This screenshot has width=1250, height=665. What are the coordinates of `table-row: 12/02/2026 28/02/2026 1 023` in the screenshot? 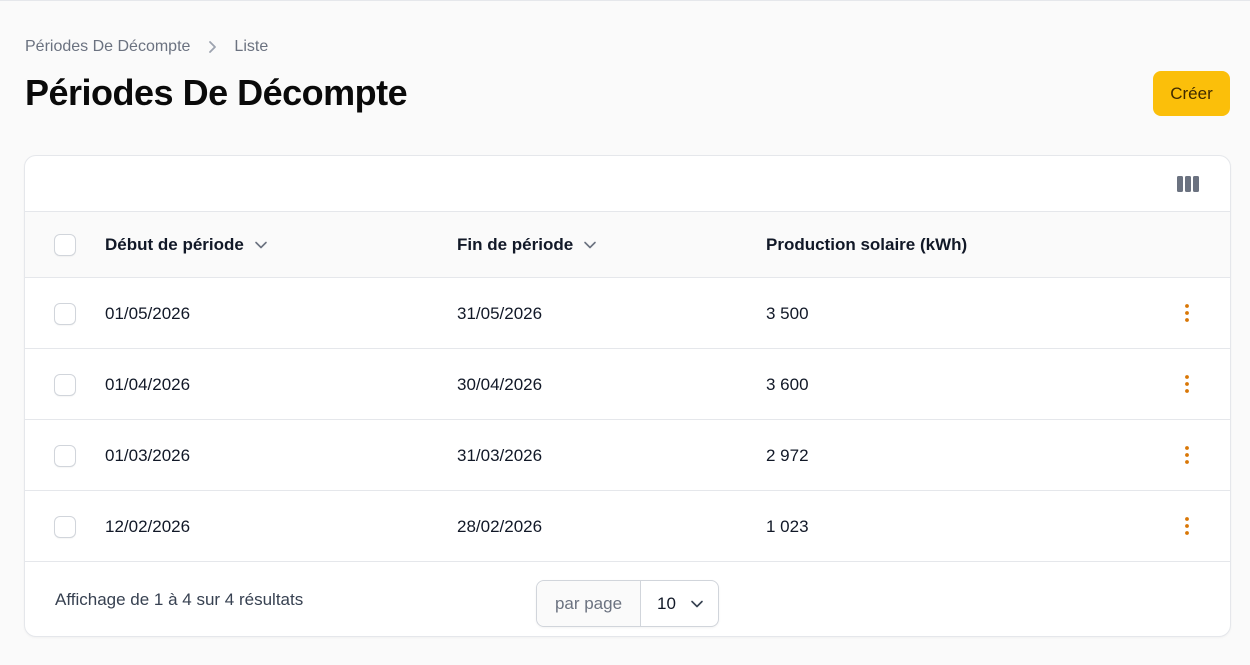 It's located at (627, 526).